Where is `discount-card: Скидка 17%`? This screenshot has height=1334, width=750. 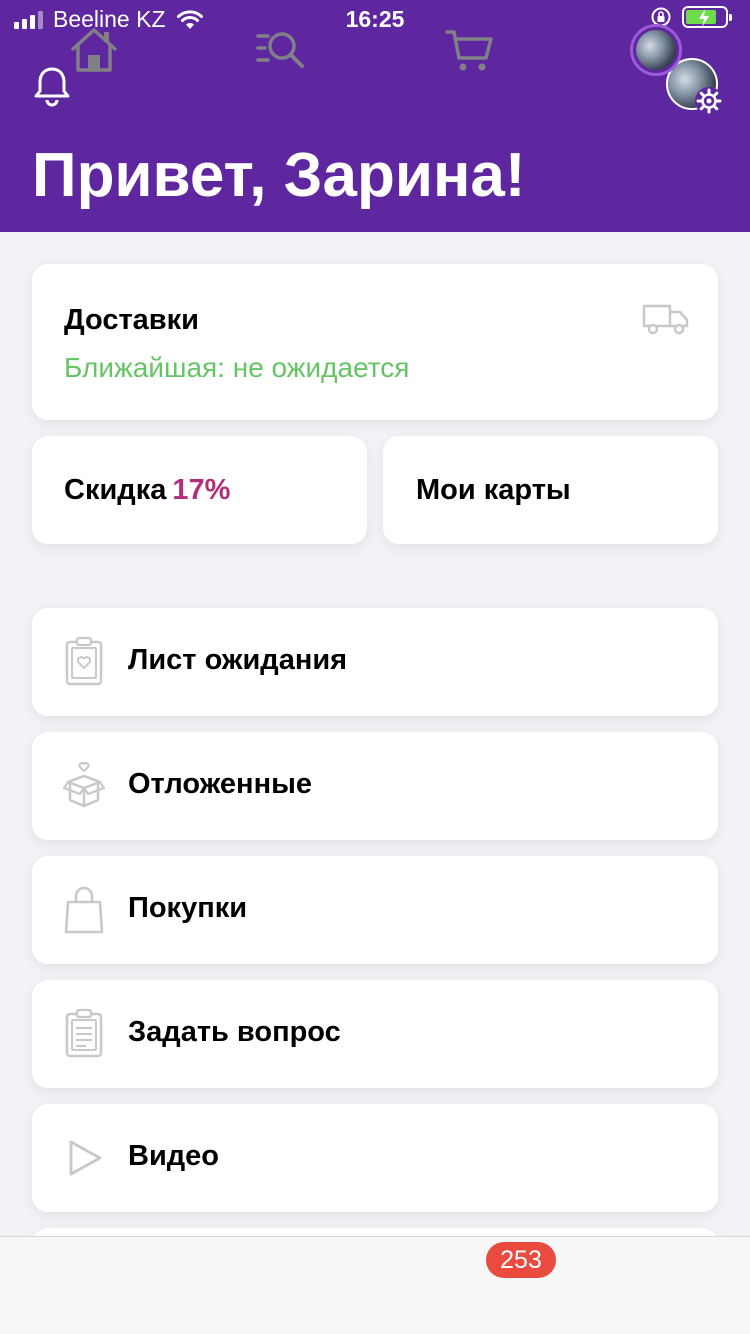 discount-card: Скидка 17% is located at coordinates (199, 490).